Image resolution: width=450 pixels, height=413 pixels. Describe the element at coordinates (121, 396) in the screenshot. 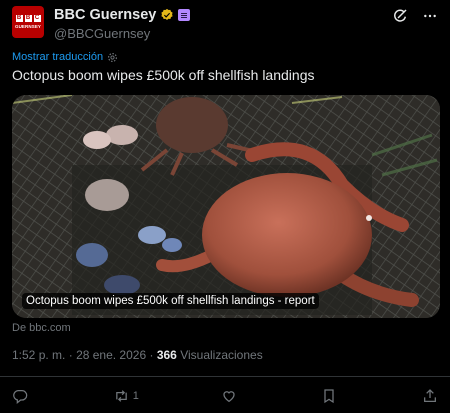

I see `repost-icon` at that location.